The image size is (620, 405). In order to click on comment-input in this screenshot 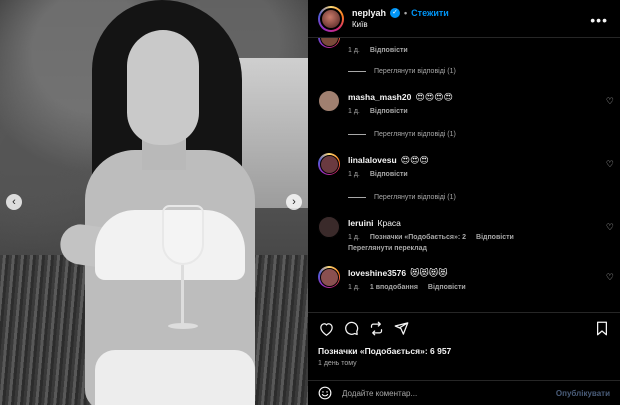, I will do `click(449, 393)`.